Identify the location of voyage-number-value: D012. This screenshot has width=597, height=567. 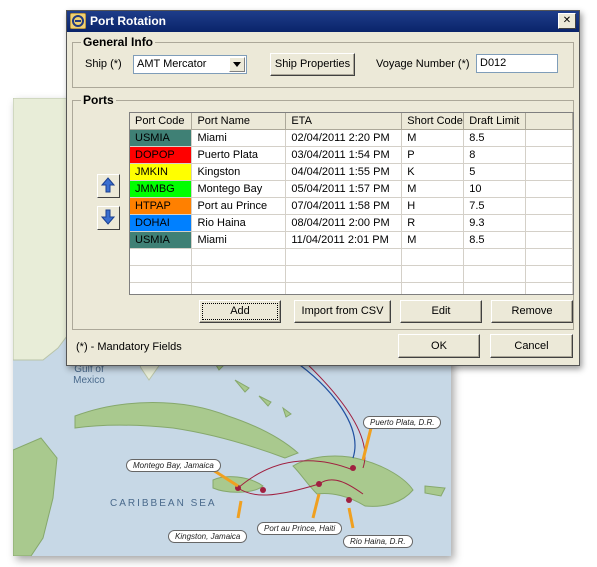
(493, 63).